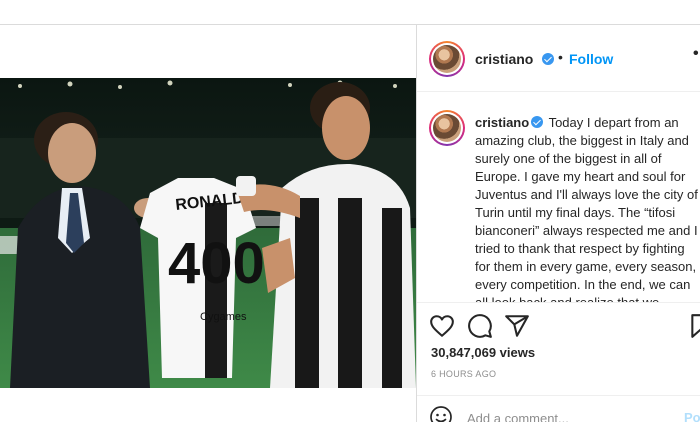 The width and height of the screenshot is (700, 422). What do you see at coordinates (441, 413) in the screenshot?
I see `emoji-icon` at bounding box center [441, 413].